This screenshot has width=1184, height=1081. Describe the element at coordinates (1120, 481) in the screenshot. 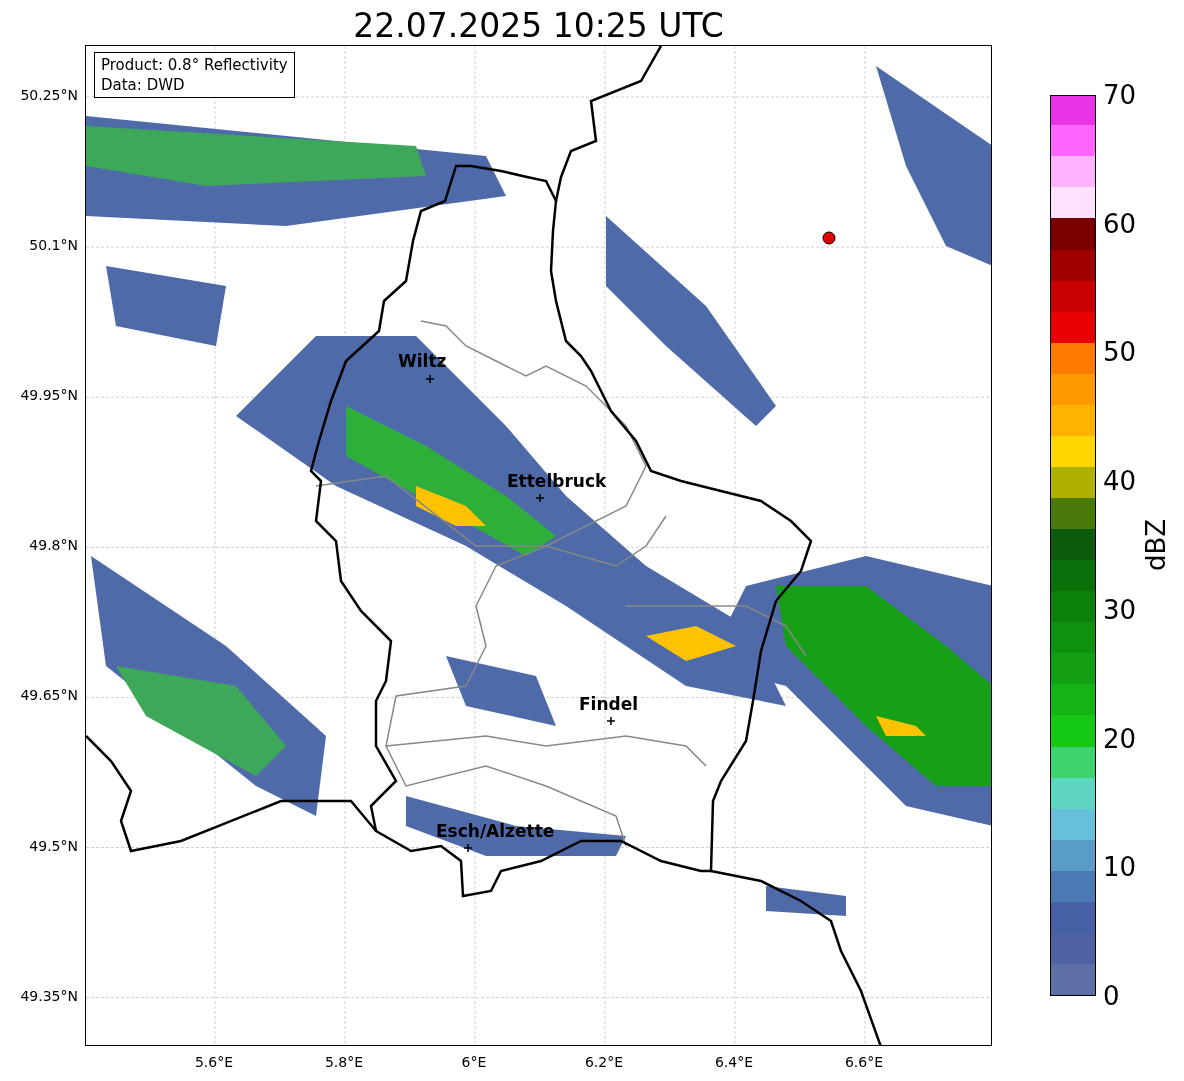

I see `colorbar-tick-label: 40` at that location.